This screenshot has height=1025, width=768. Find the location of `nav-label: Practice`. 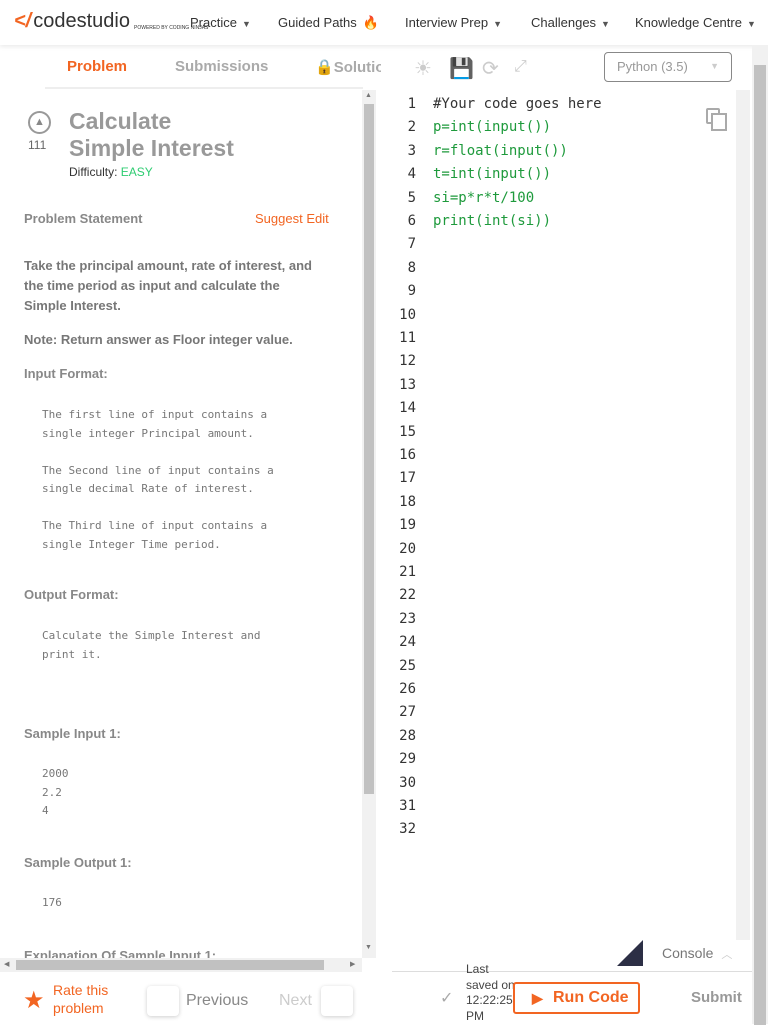

nav-label: Practice is located at coordinates (213, 22).